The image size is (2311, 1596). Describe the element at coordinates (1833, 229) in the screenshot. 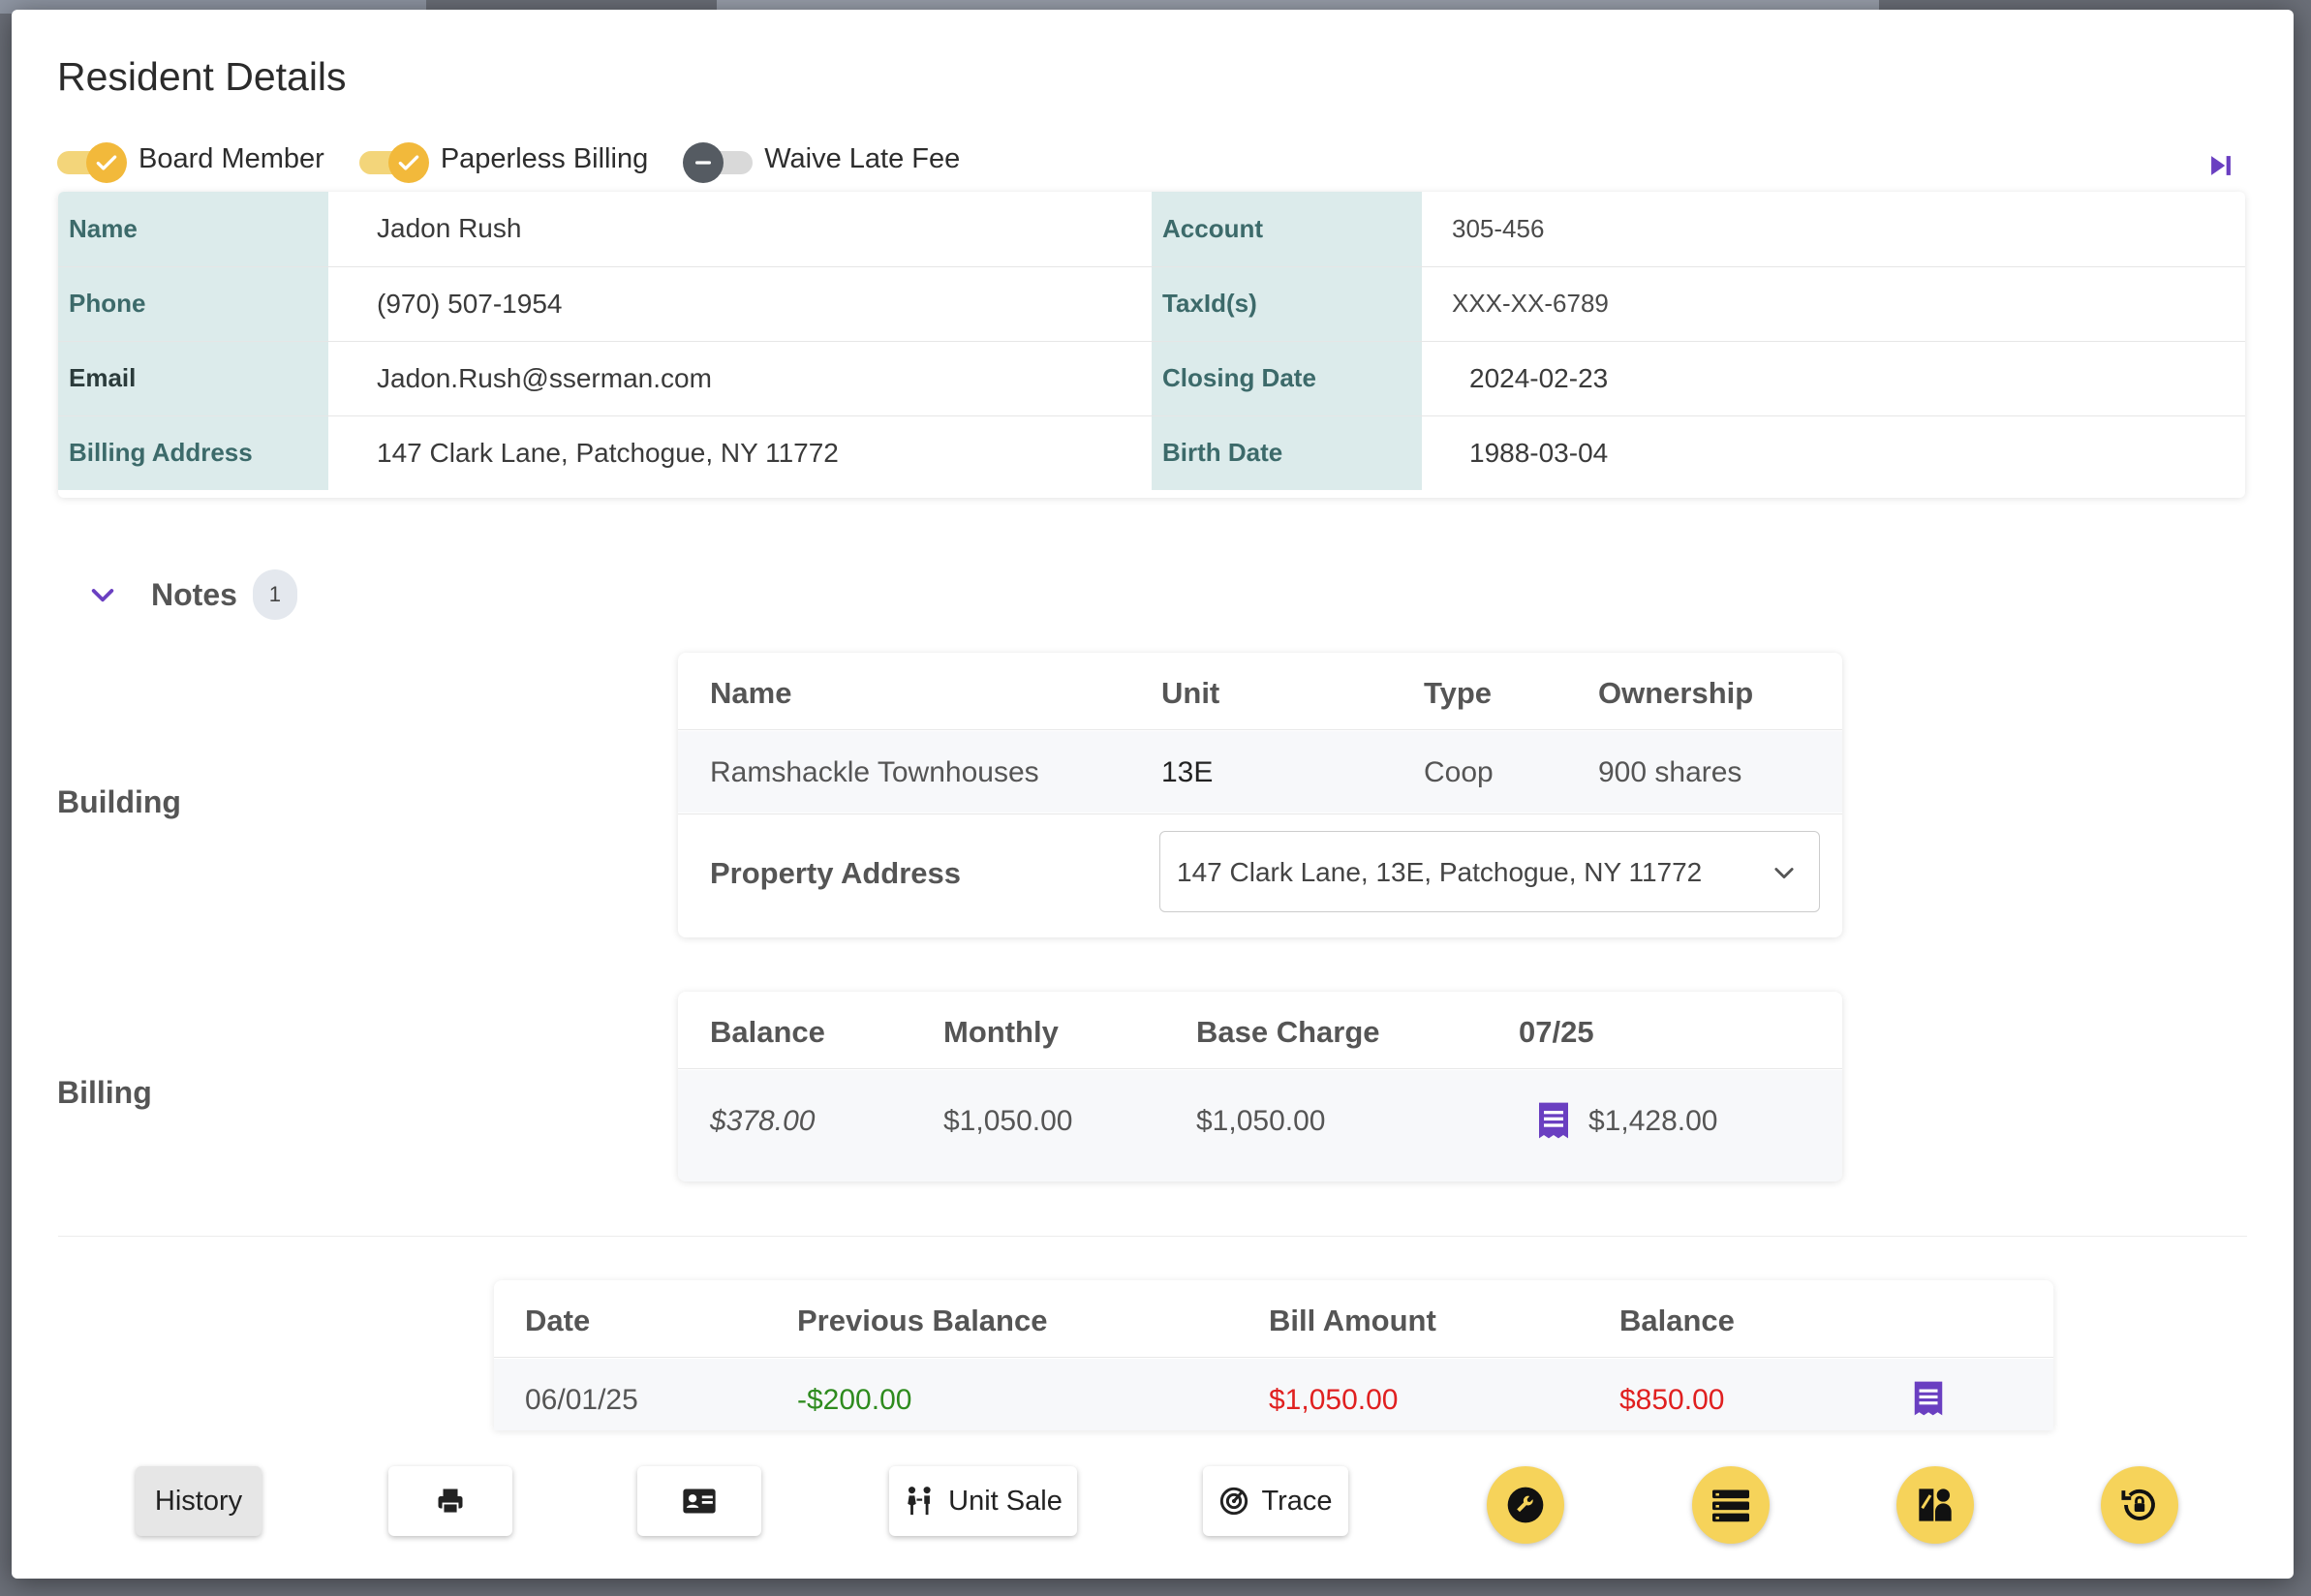

I see `account-value: 305-456` at that location.